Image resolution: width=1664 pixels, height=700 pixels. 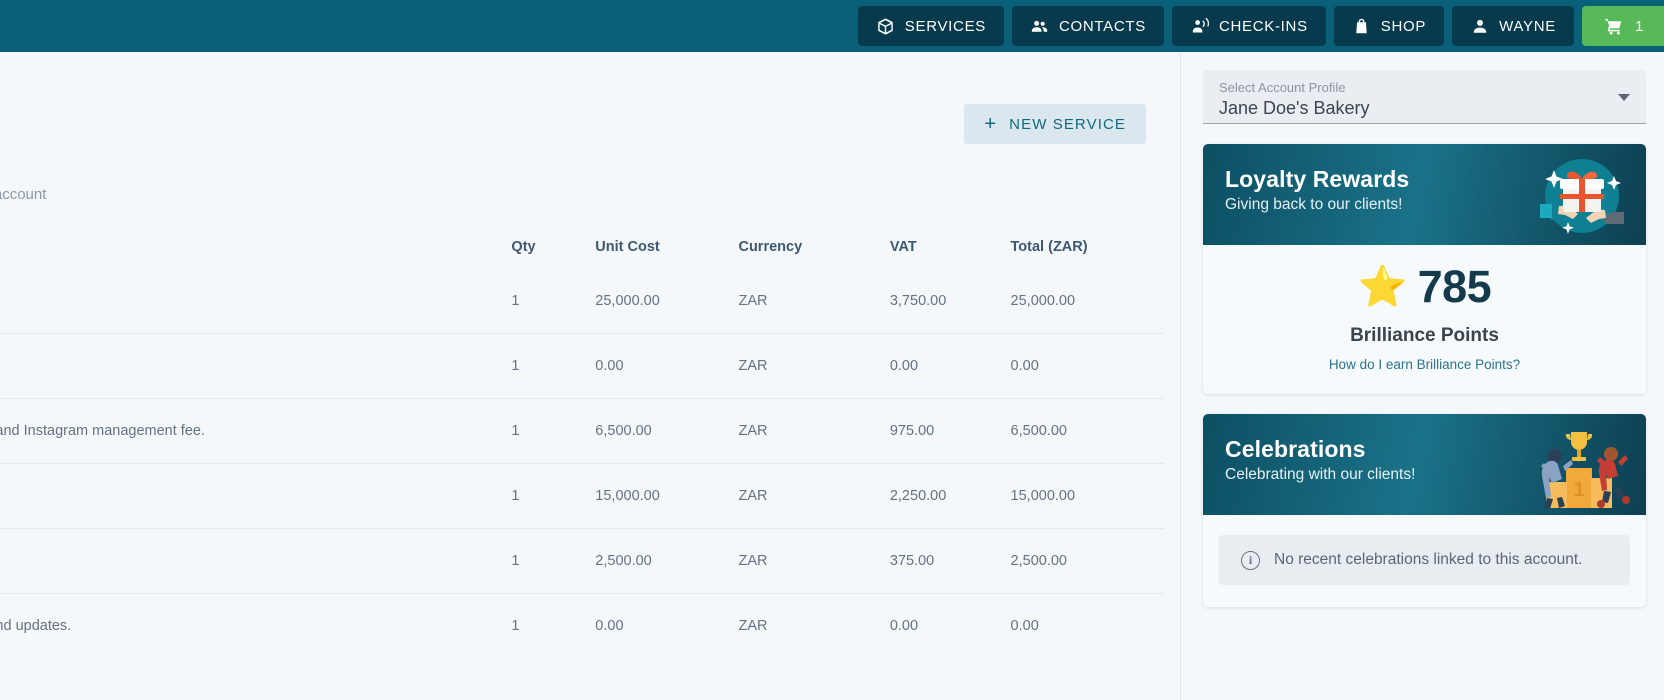 What do you see at coordinates (1043, 301) in the screenshot?
I see `cell-total: 25,000.00` at bounding box center [1043, 301].